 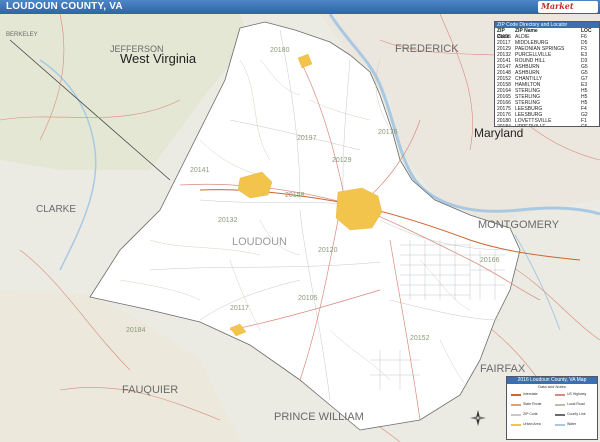 I want to click on title-bar: LOUDOUN COUNTY, VA Market Maps, so click(x=300, y=10).